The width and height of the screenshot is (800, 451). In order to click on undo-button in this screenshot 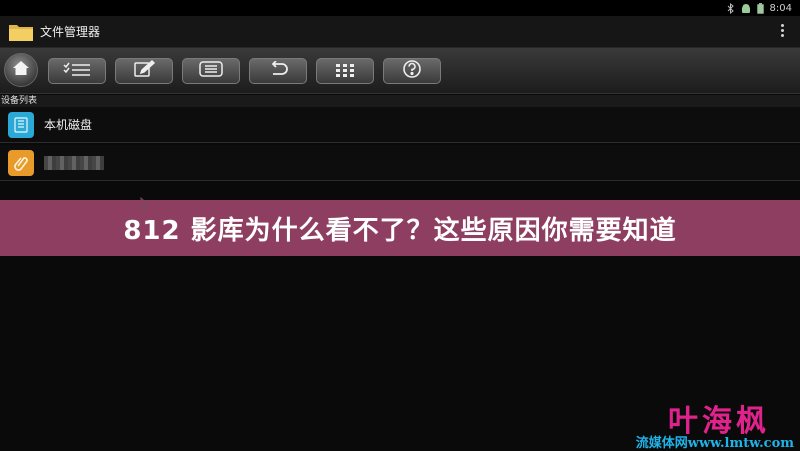, I will do `click(278, 71)`.